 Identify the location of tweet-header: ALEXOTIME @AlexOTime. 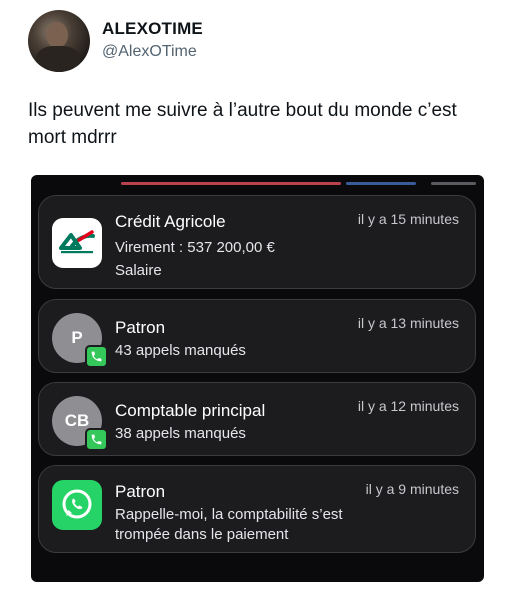
(258, 42).